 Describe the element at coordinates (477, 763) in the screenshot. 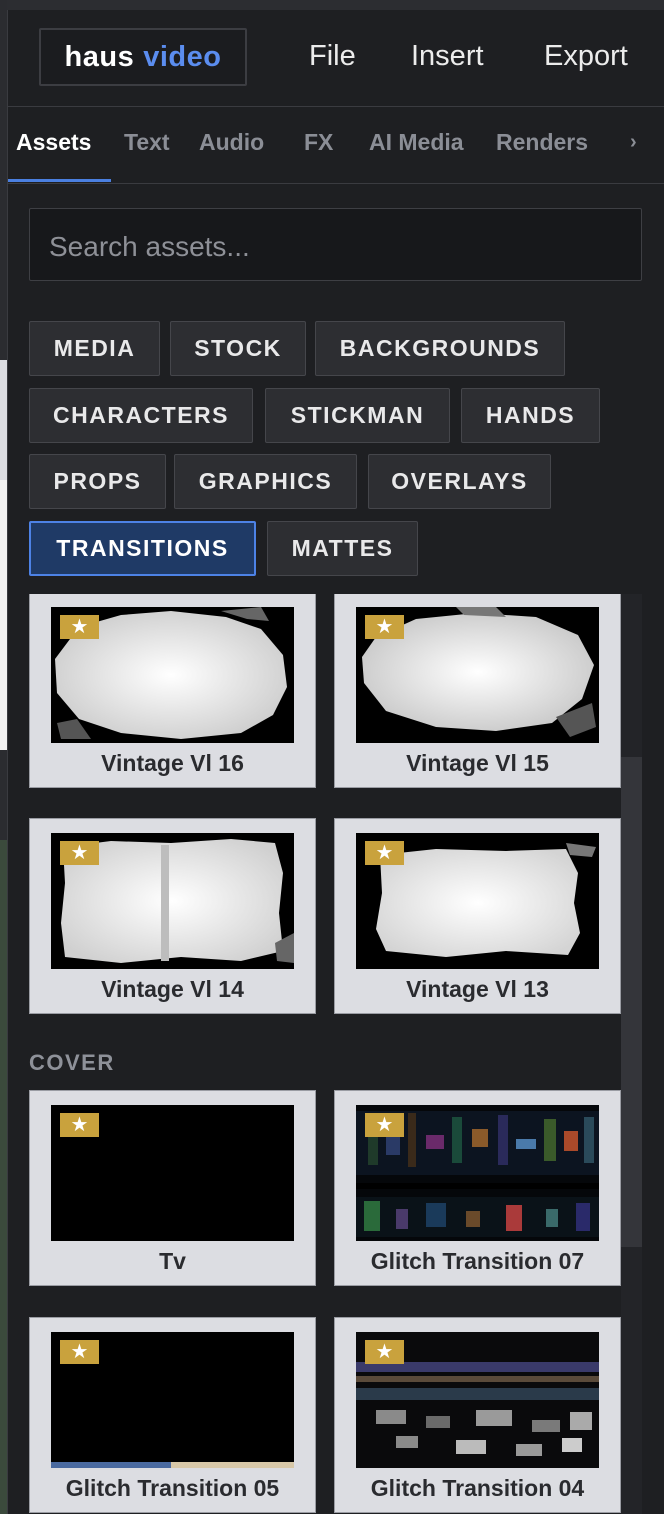

I see `asset-title: Vintage Vl 15` at that location.